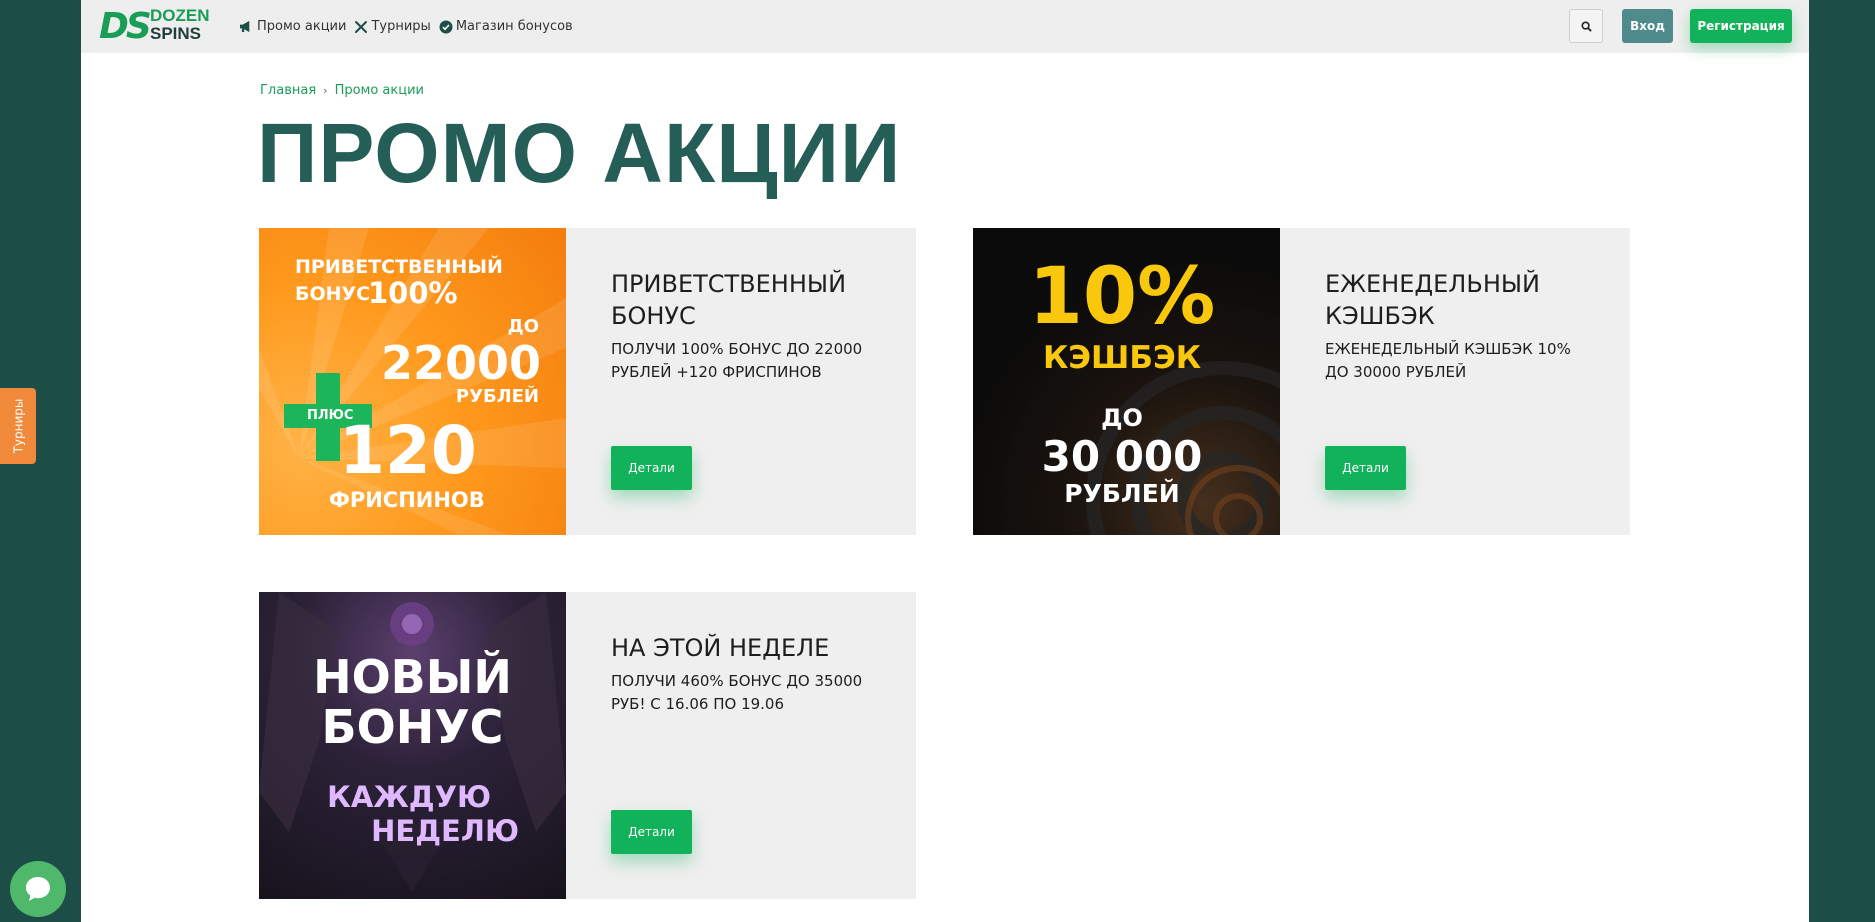 This screenshot has height=922, width=1875. Describe the element at coordinates (399, 267) in the screenshot. I see `banner-line-1: ПРИВЕТСТВЕННЫЙ` at that location.